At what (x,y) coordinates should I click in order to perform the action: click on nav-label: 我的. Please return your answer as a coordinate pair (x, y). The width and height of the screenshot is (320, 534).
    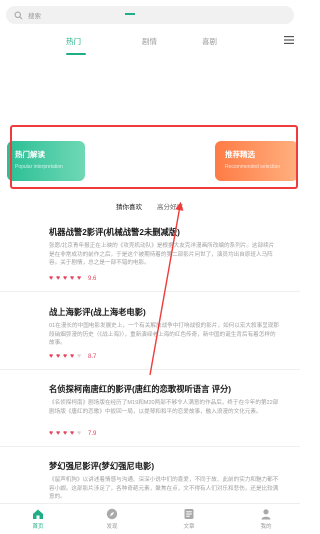
    Looking at the image, I should click on (266, 527).